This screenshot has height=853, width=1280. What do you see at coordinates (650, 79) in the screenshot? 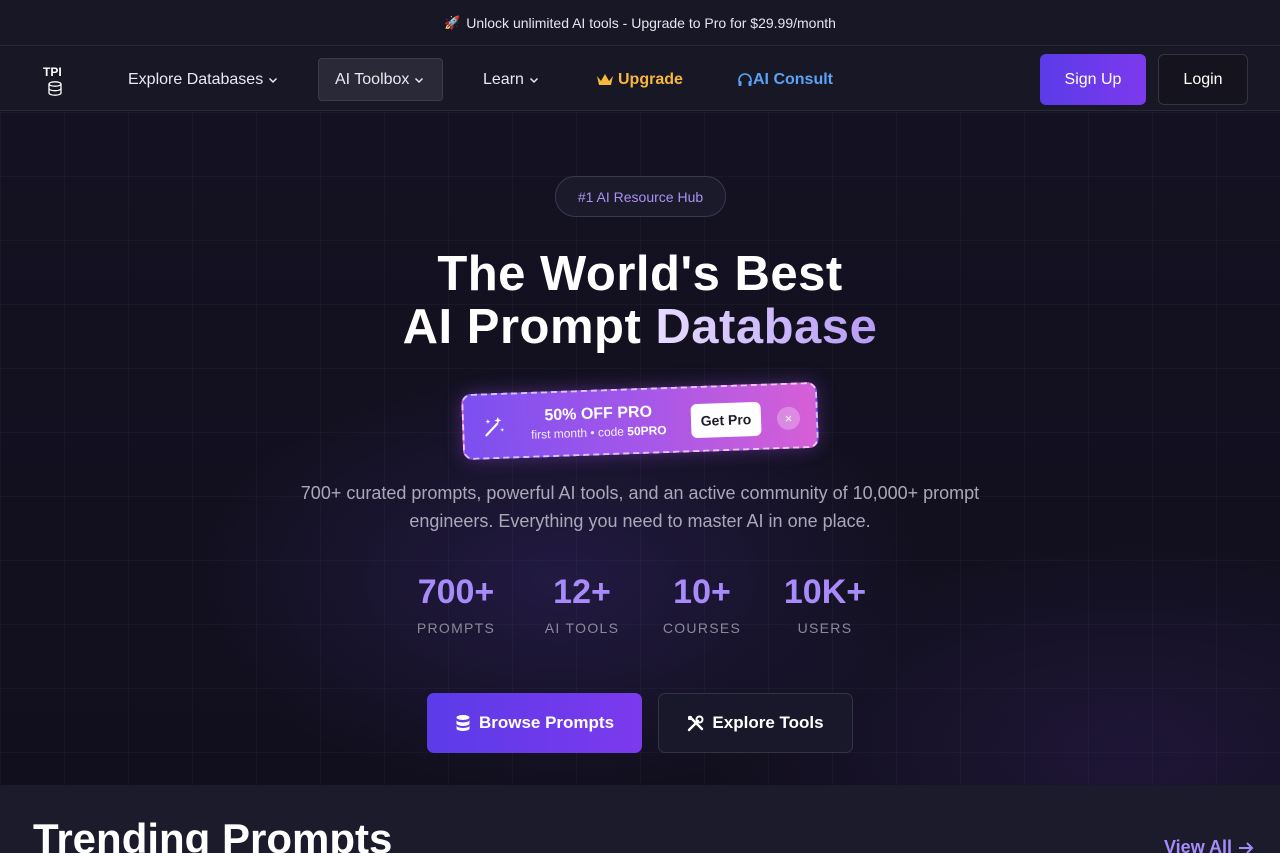
I see `nav-upgrade-label: Upgrade` at bounding box center [650, 79].